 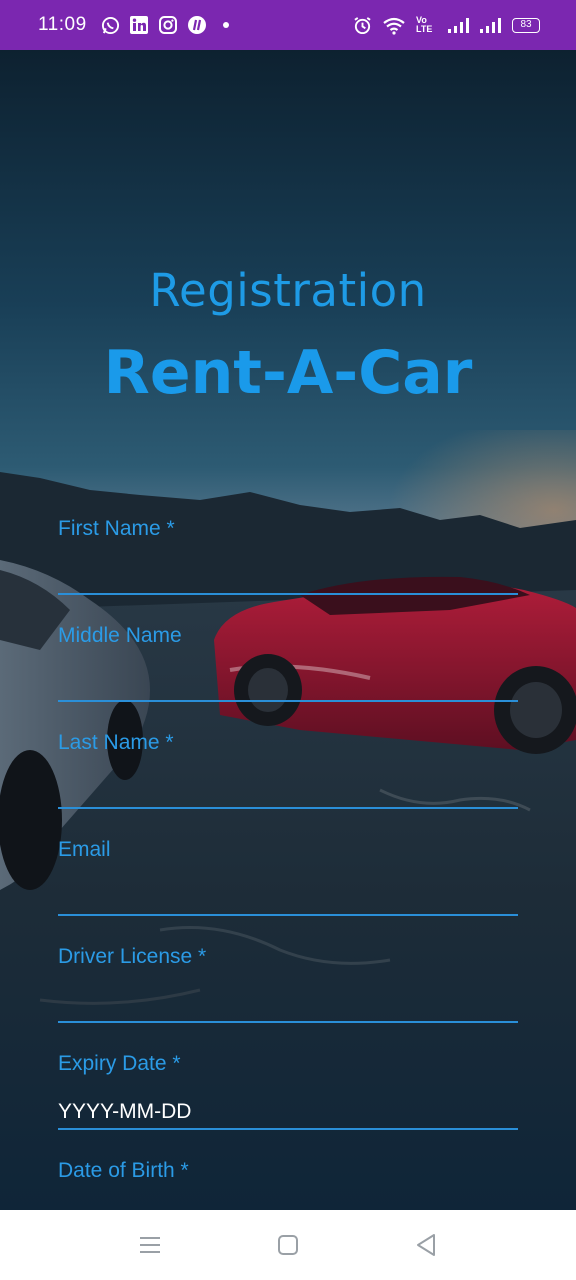 I want to click on back-button, so click(x=426, y=1245).